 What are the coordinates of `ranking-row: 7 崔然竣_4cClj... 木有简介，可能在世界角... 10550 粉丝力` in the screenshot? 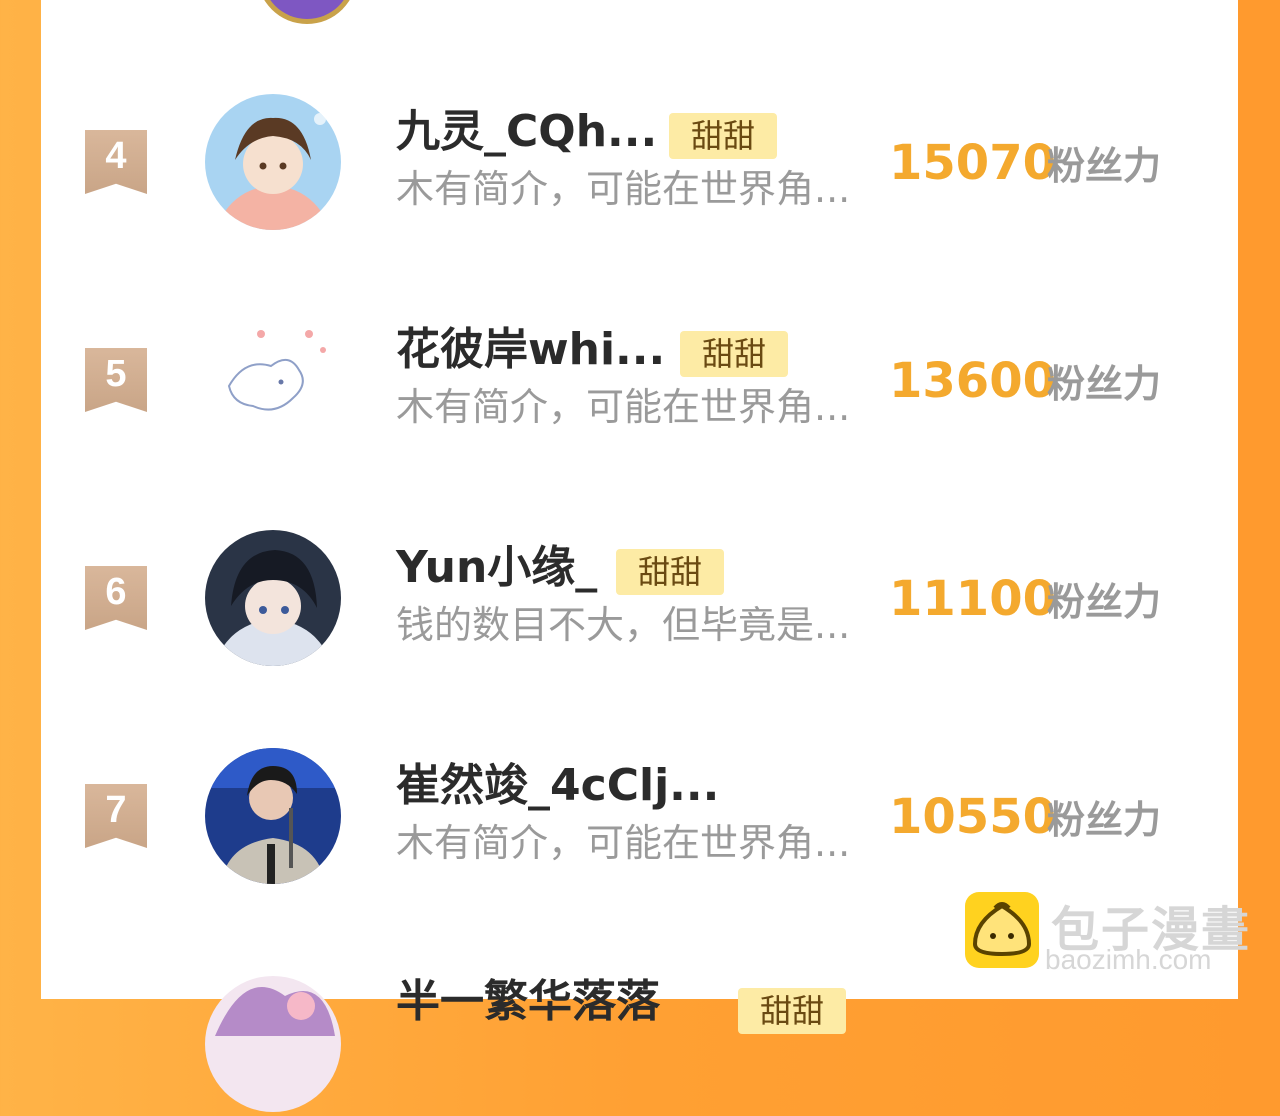 It's located at (639, 823).